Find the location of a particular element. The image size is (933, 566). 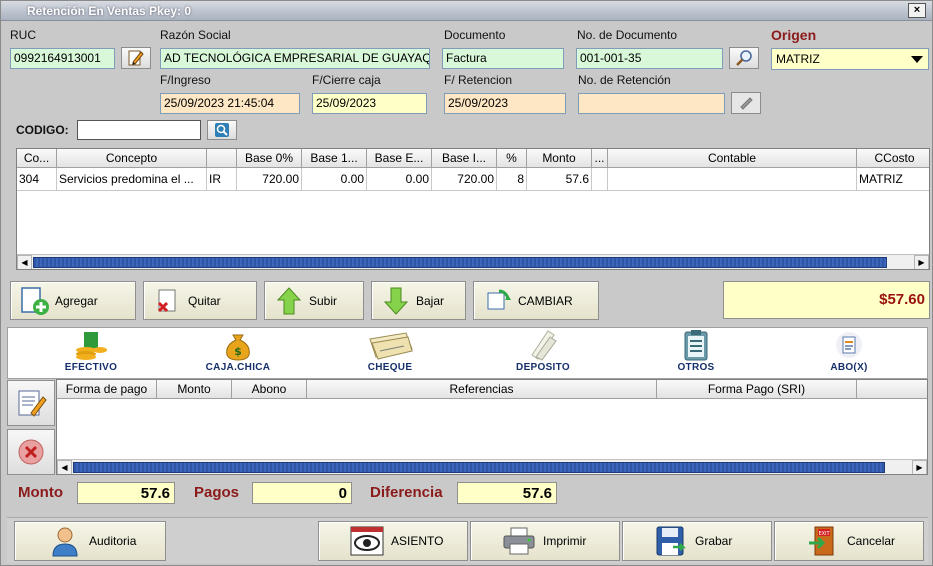

pay-caja-chica-label: CAJA.CHICA is located at coordinates (238, 367).